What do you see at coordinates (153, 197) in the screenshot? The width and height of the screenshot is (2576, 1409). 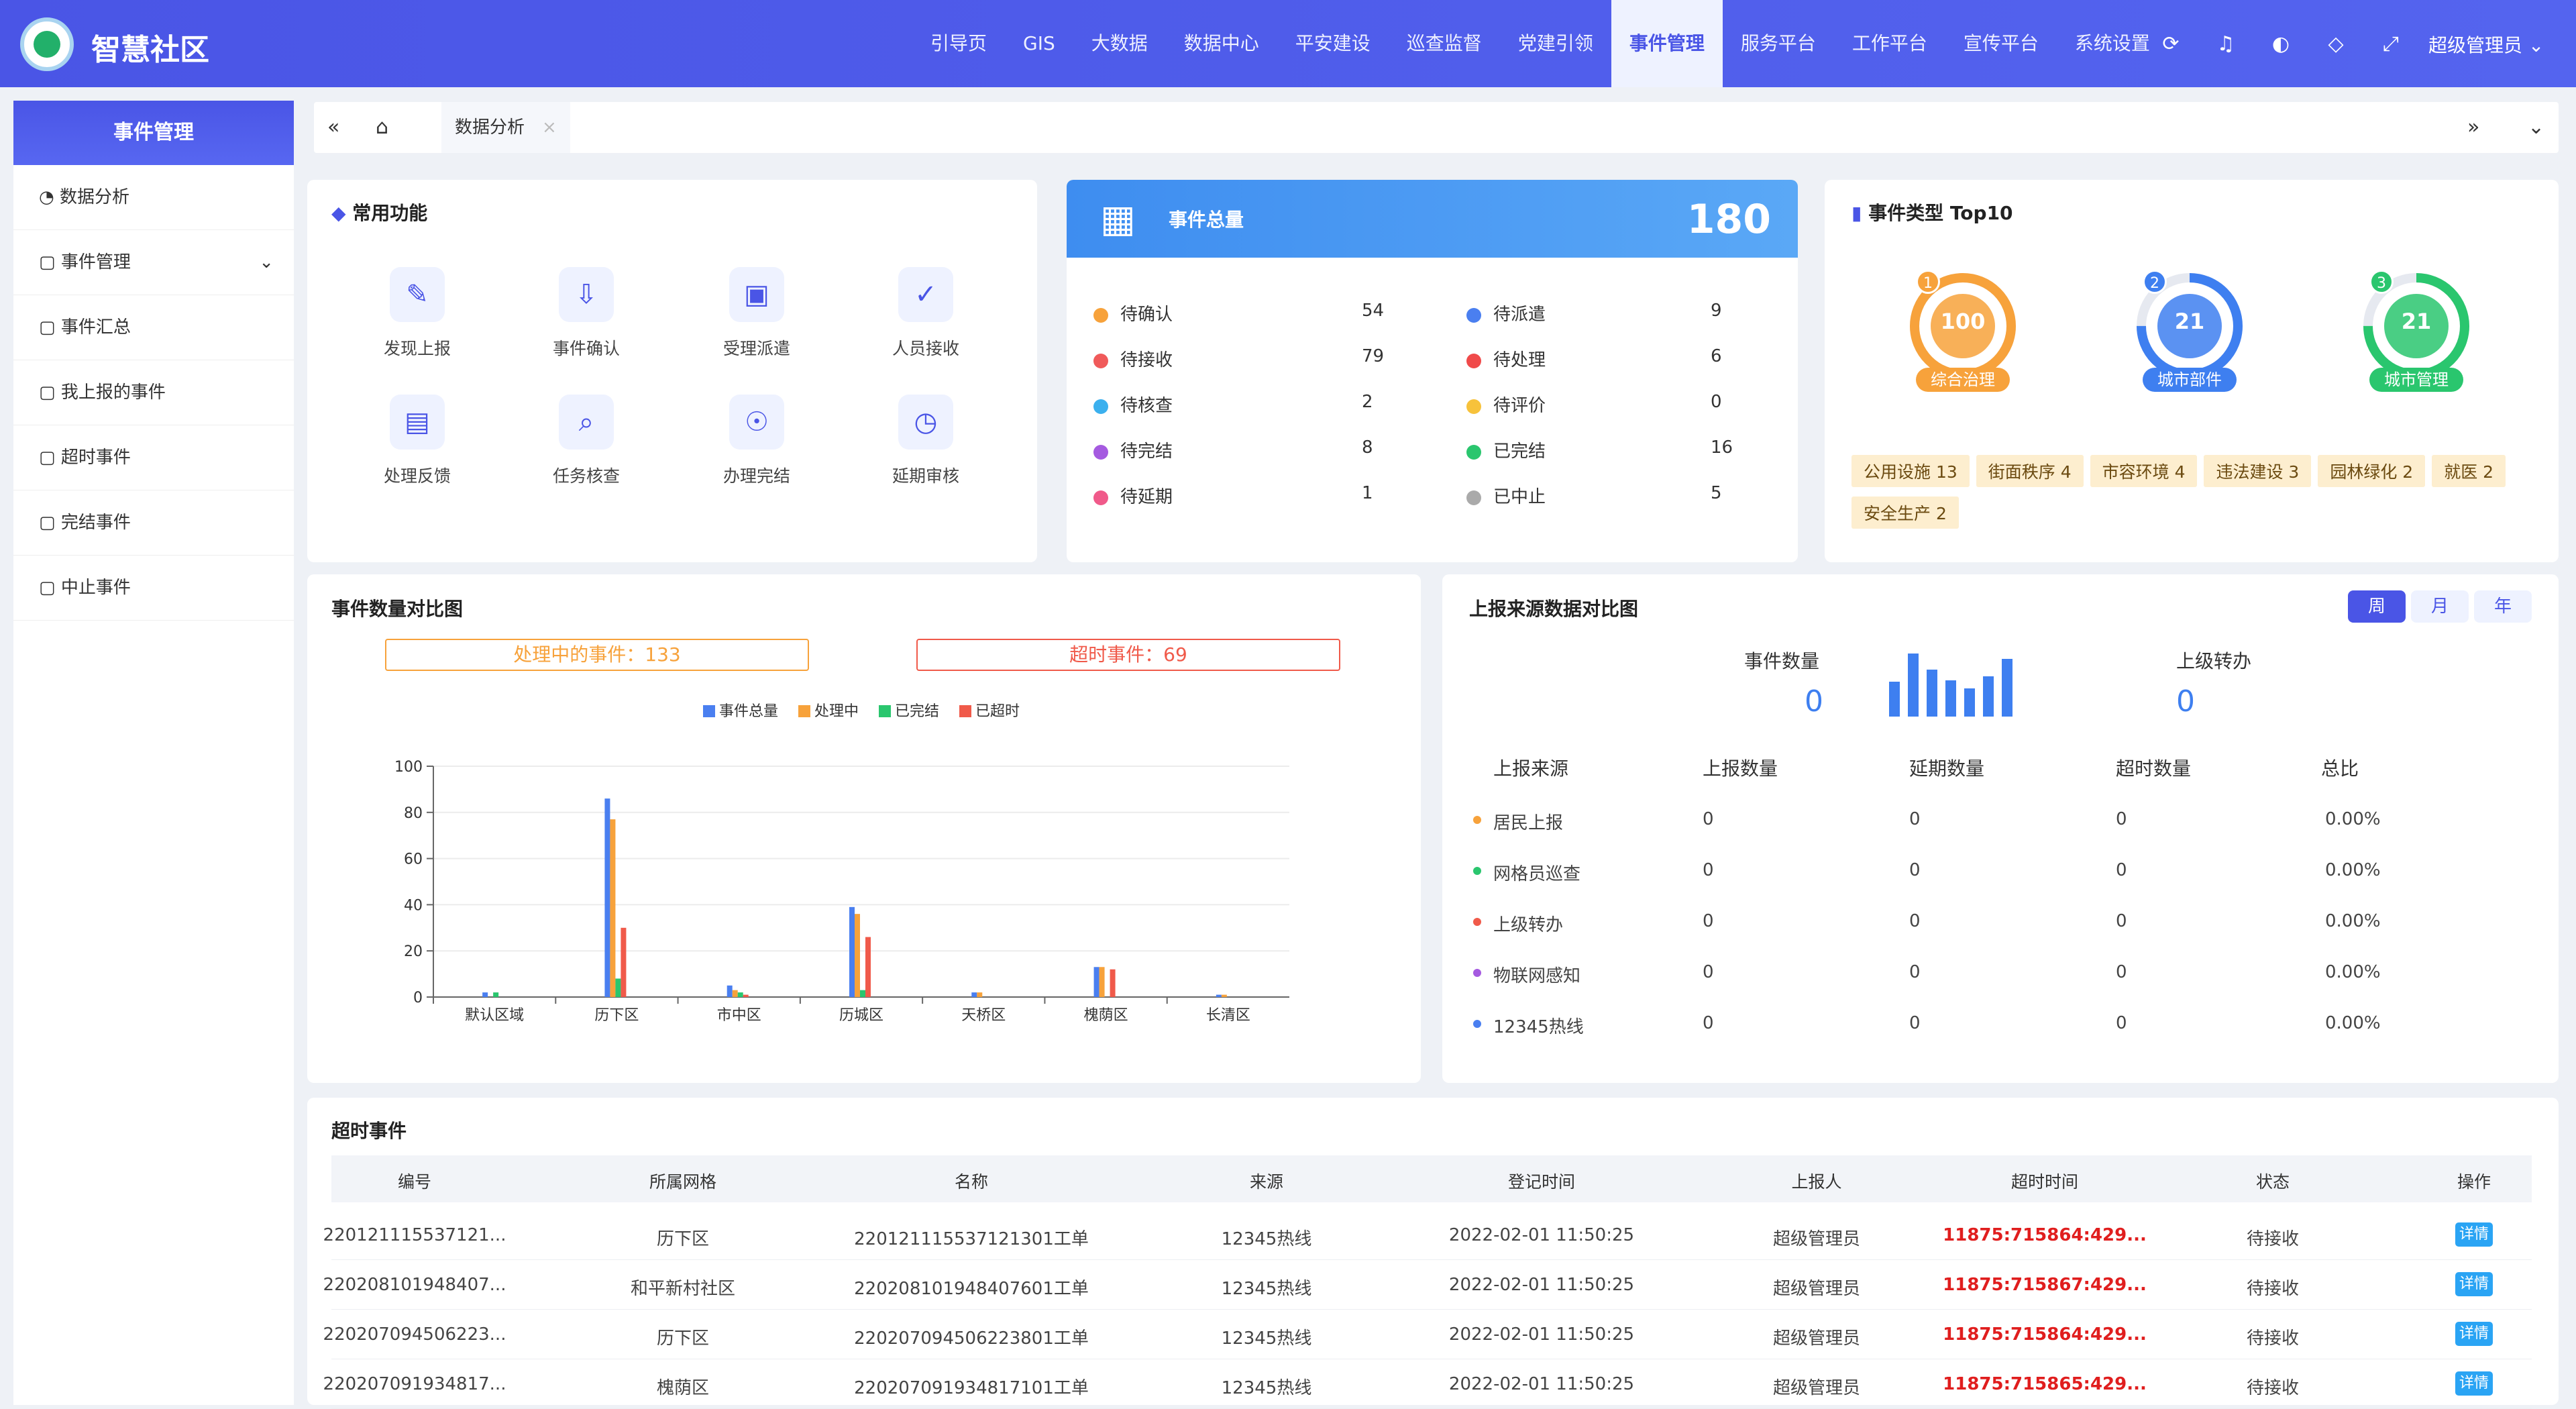 I see `sidebar-item-analysis: ◔ 数据分析` at bounding box center [153, 197].